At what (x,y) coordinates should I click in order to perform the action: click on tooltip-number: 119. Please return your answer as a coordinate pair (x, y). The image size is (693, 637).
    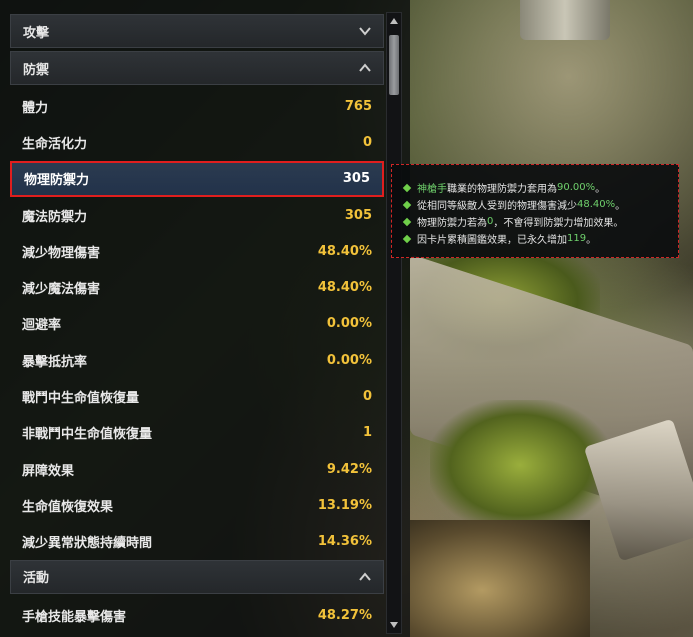
    Looking at the image, I should click on (577, 238).